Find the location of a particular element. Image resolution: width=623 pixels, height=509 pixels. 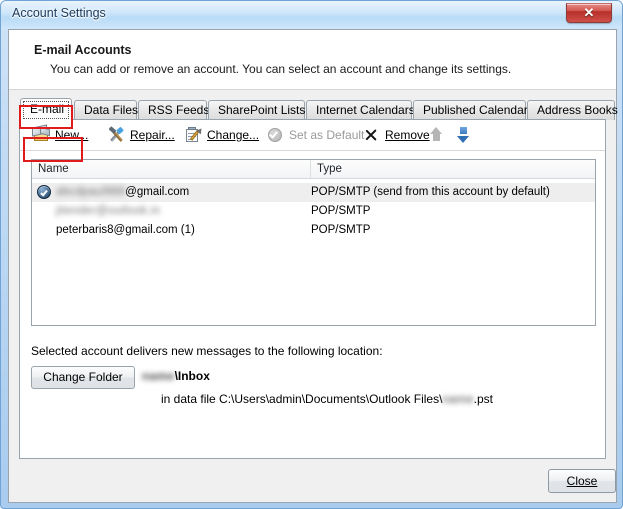

change-clipboard-icon is located at coordinates (194, 134).